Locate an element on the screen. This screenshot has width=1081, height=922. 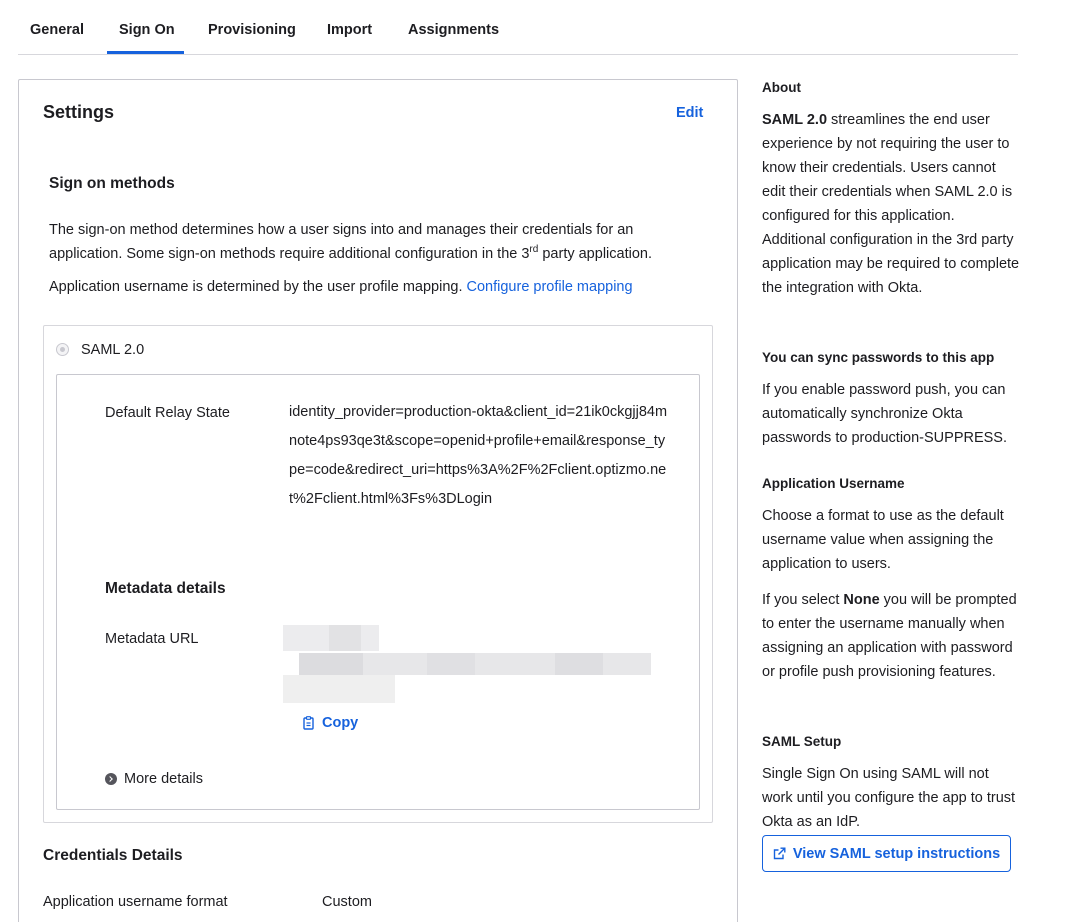
configure-profile-mapping-link: Configure profile mapping is located at coordinates (550, 287).